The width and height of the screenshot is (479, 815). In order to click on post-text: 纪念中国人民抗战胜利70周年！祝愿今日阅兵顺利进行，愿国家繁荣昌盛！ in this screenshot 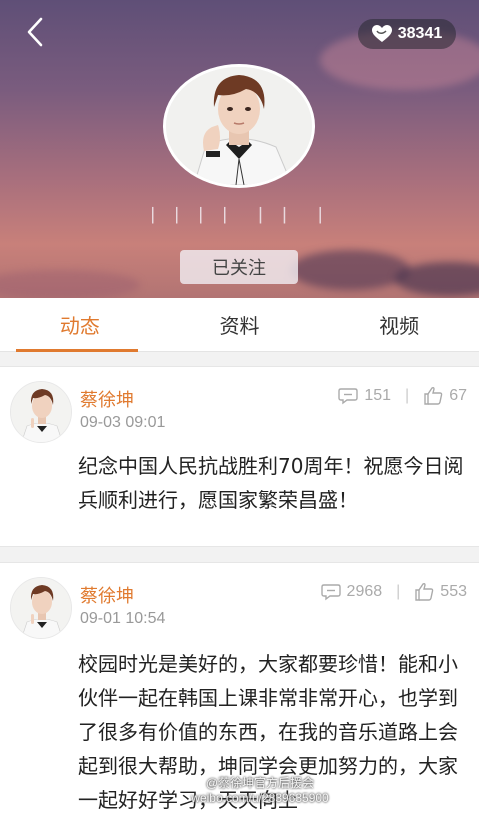, I will do `click(271, 483)`.